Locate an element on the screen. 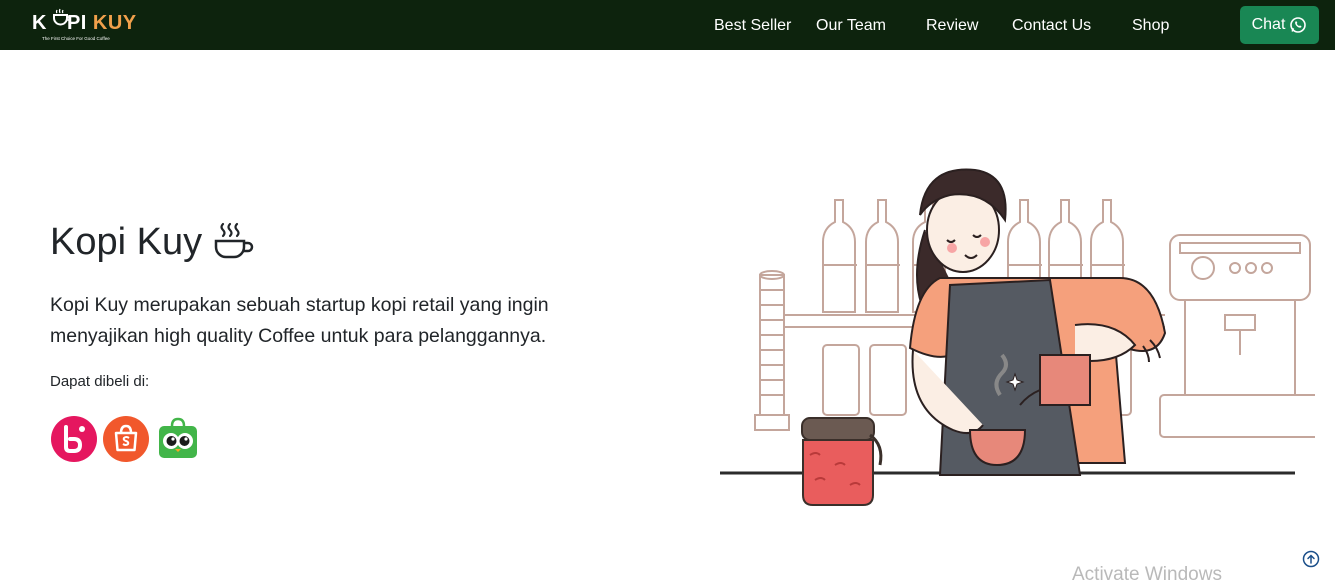  scroll-to-top-icon is located at coordinates (1311, 559).